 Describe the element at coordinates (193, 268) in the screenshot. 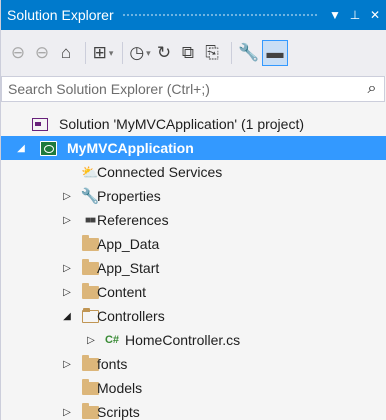

I see `tree-item: ▷ App_Start` at that location.